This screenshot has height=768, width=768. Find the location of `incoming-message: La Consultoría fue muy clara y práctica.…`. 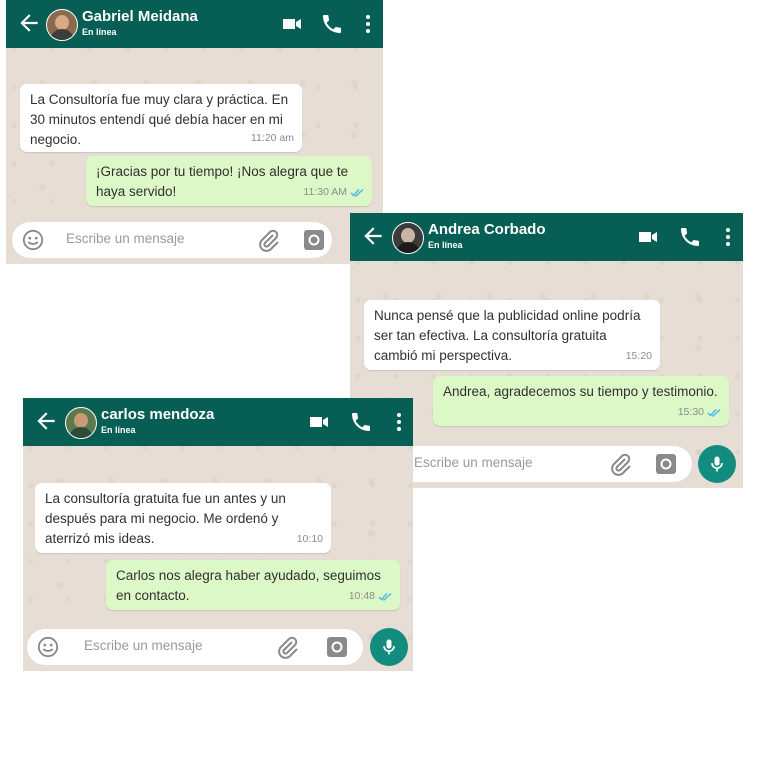

incoming-message: La Consultoría fue muy clara y práctica.… is located at coordinates (161, 118).